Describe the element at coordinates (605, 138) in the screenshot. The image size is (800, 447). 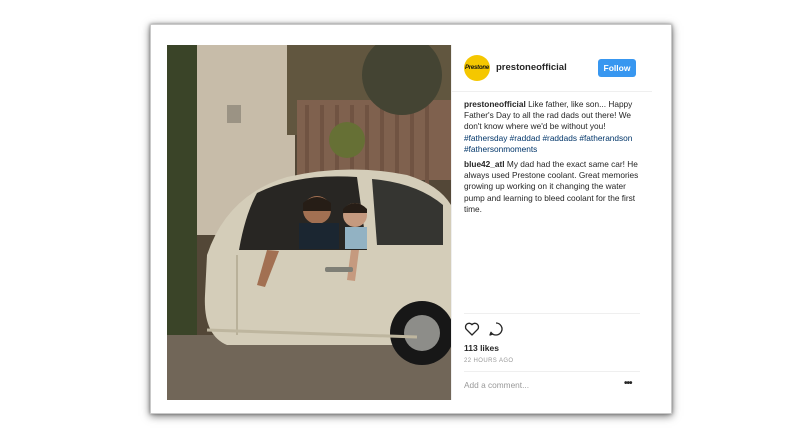
I see `hashtag-link: #fatherandson` at that location.